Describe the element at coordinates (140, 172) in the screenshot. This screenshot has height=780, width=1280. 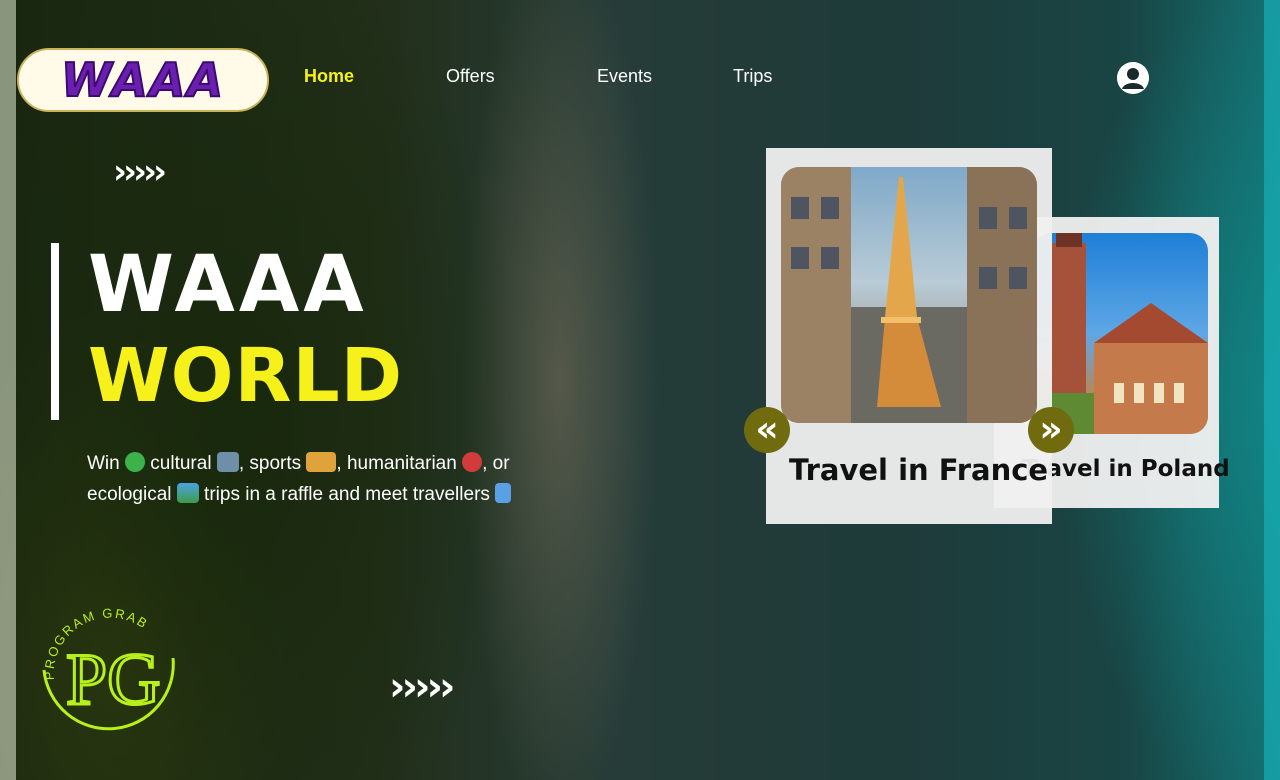
I see `hero-chevrons-icon: ›››››` at that location.